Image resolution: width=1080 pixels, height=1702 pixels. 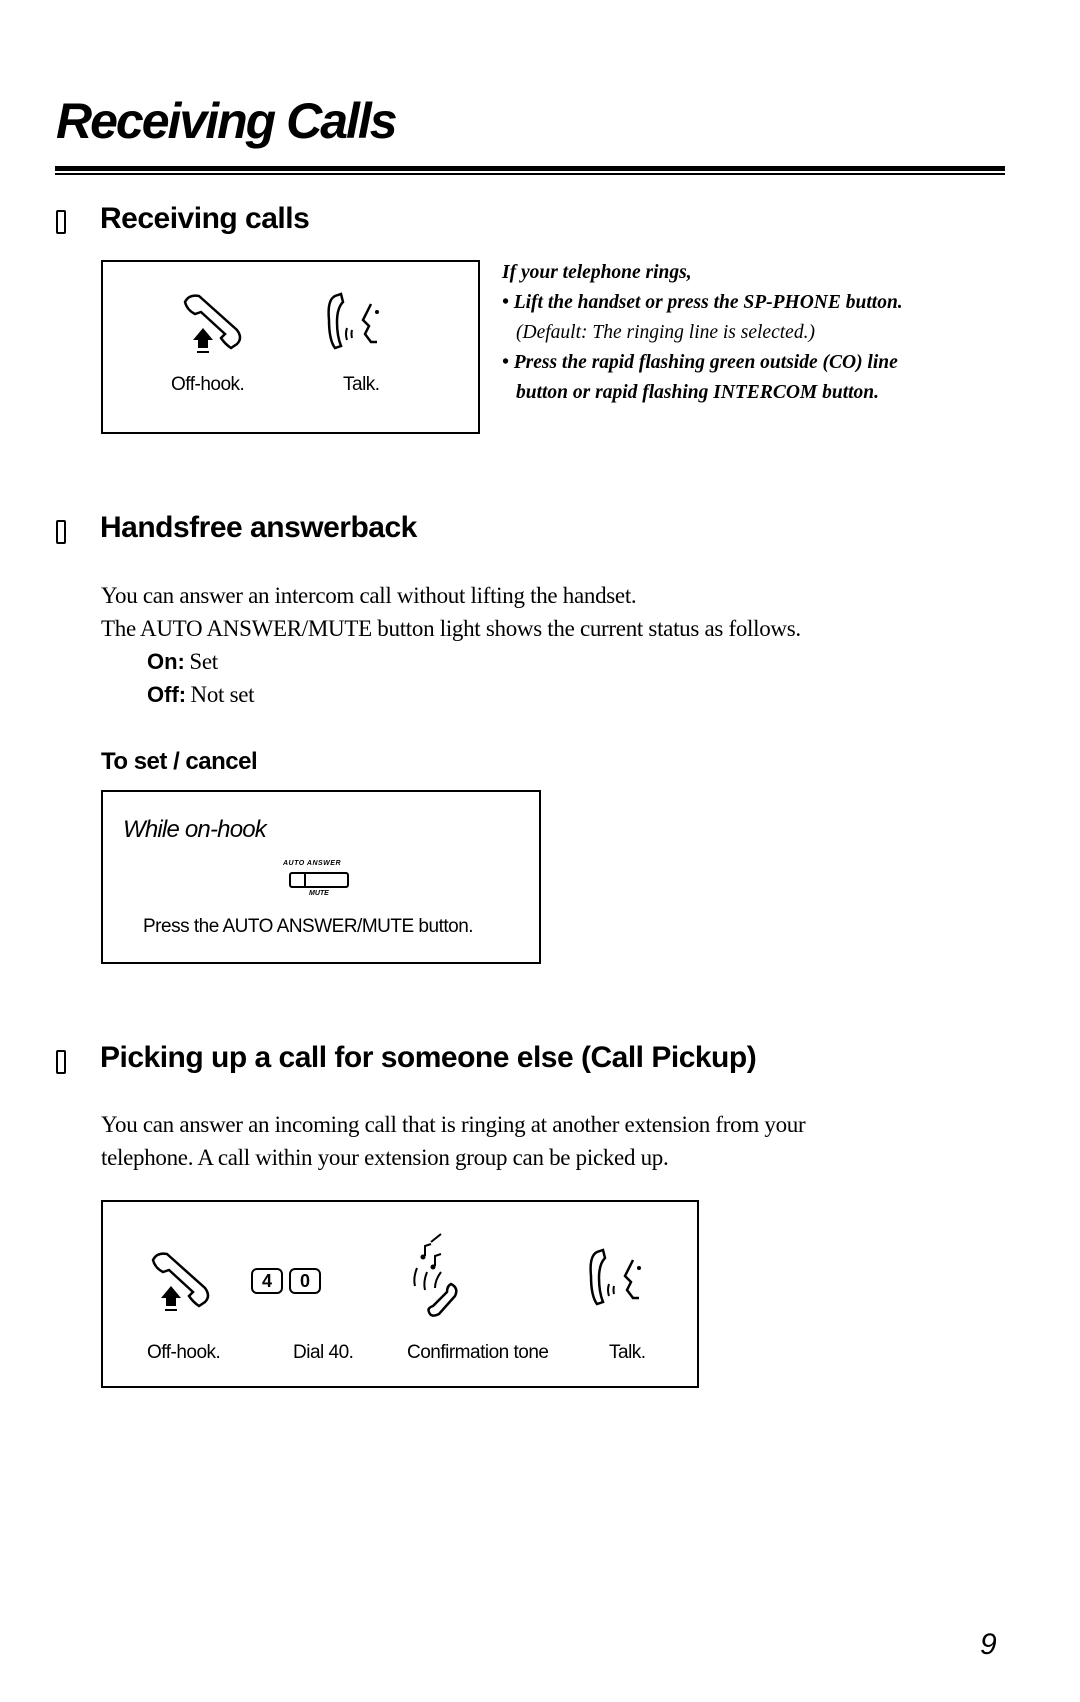 What do you see at coordinates (530, 168) in the screenshot?
I see `title-rule` at bounding box center [530, 168].